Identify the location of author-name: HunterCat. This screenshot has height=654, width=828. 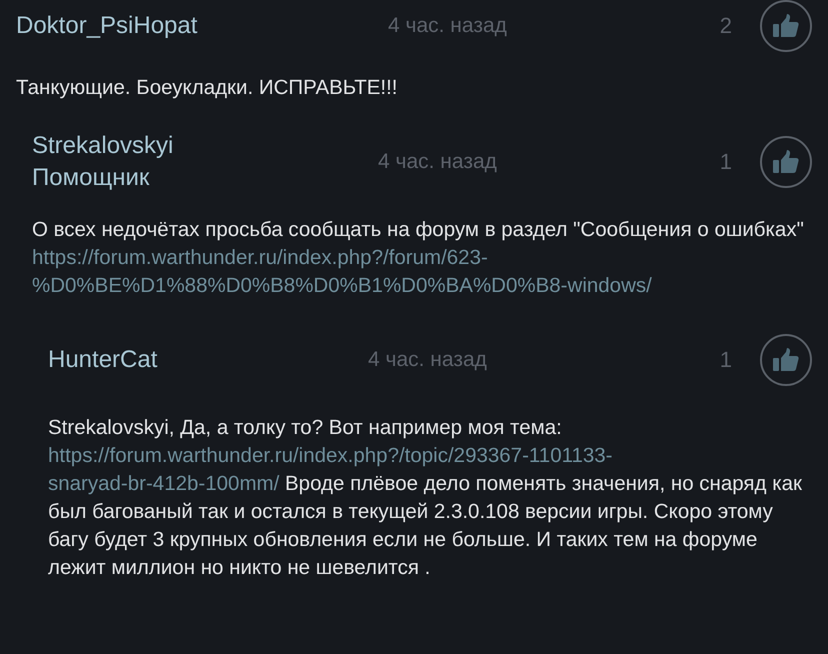
(208, 360).